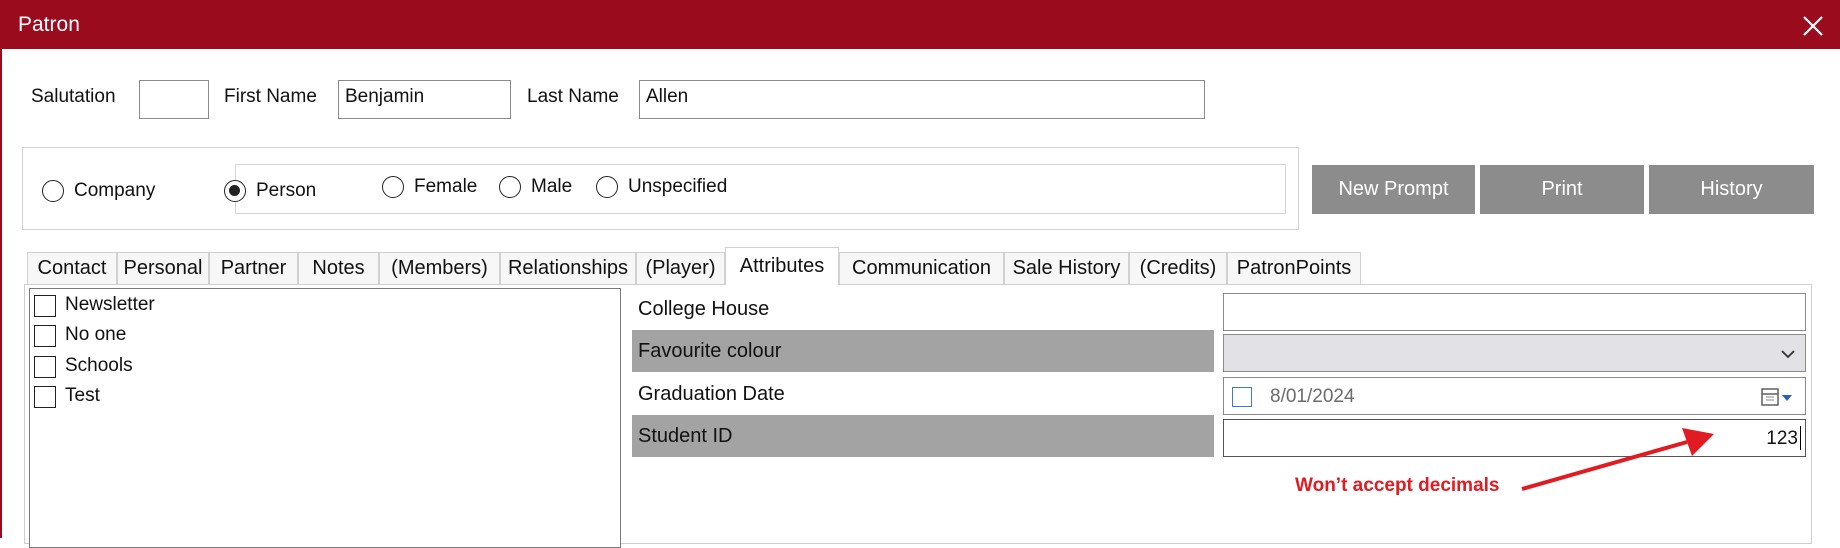 Image resolution: width=1840 pixels, height=548 pixels. Describe the element at coordinates (163, 268) in the screenshot. I see `tab-personal: Personal` at that location.